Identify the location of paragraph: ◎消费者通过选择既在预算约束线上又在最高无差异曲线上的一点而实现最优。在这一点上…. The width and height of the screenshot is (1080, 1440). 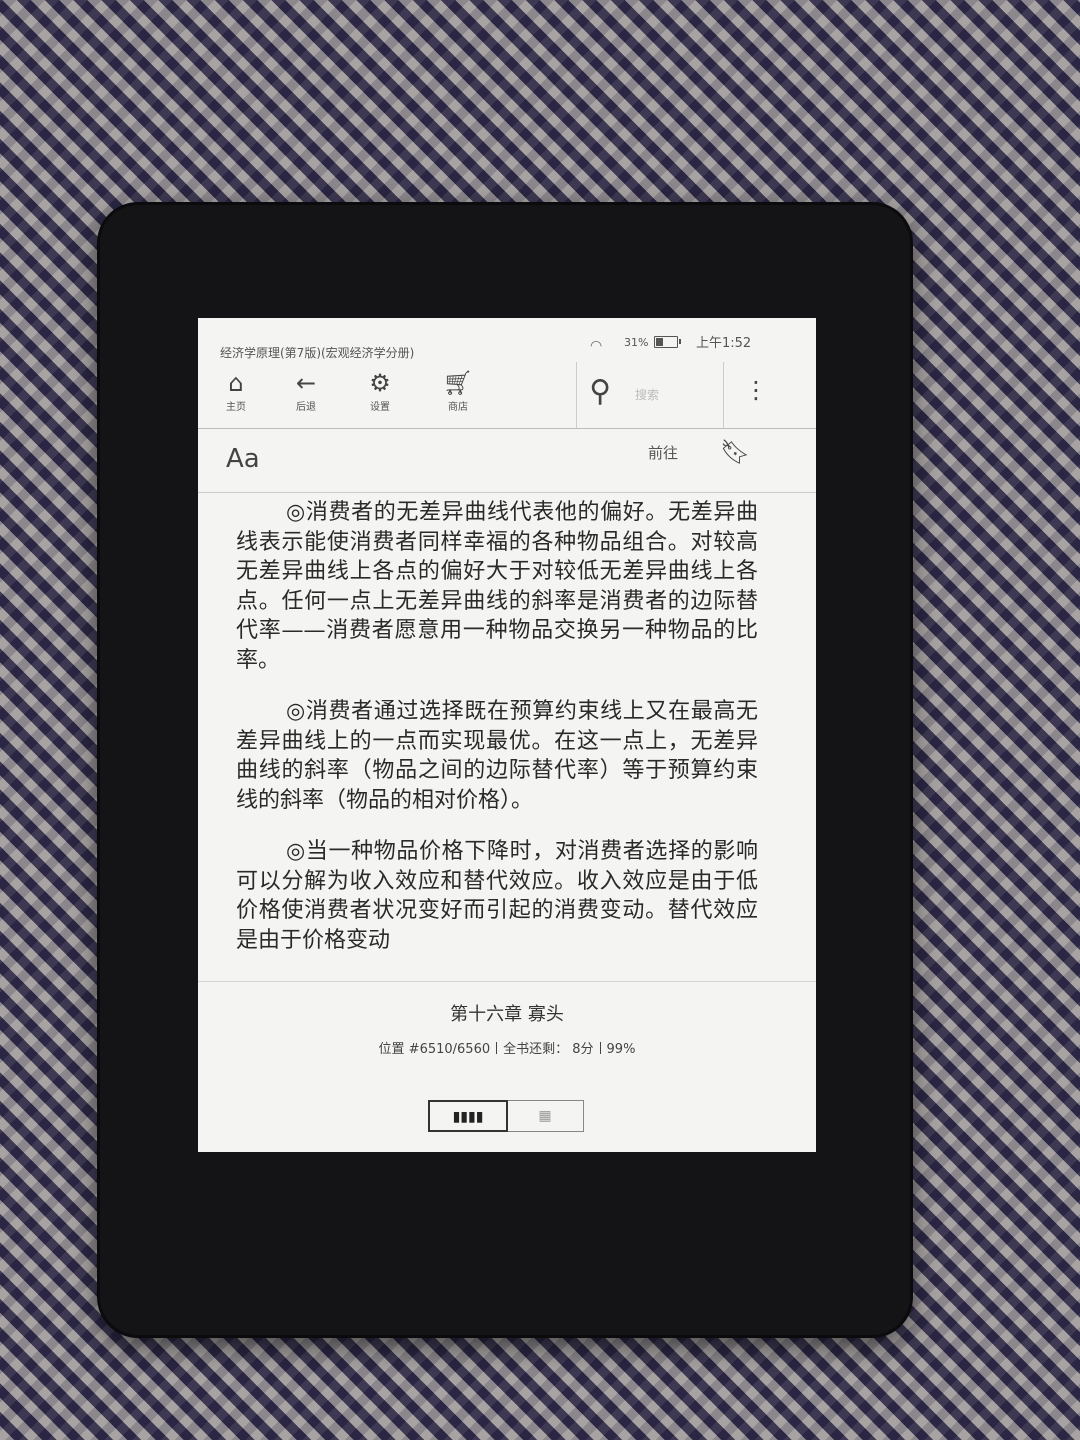
(497, 756).